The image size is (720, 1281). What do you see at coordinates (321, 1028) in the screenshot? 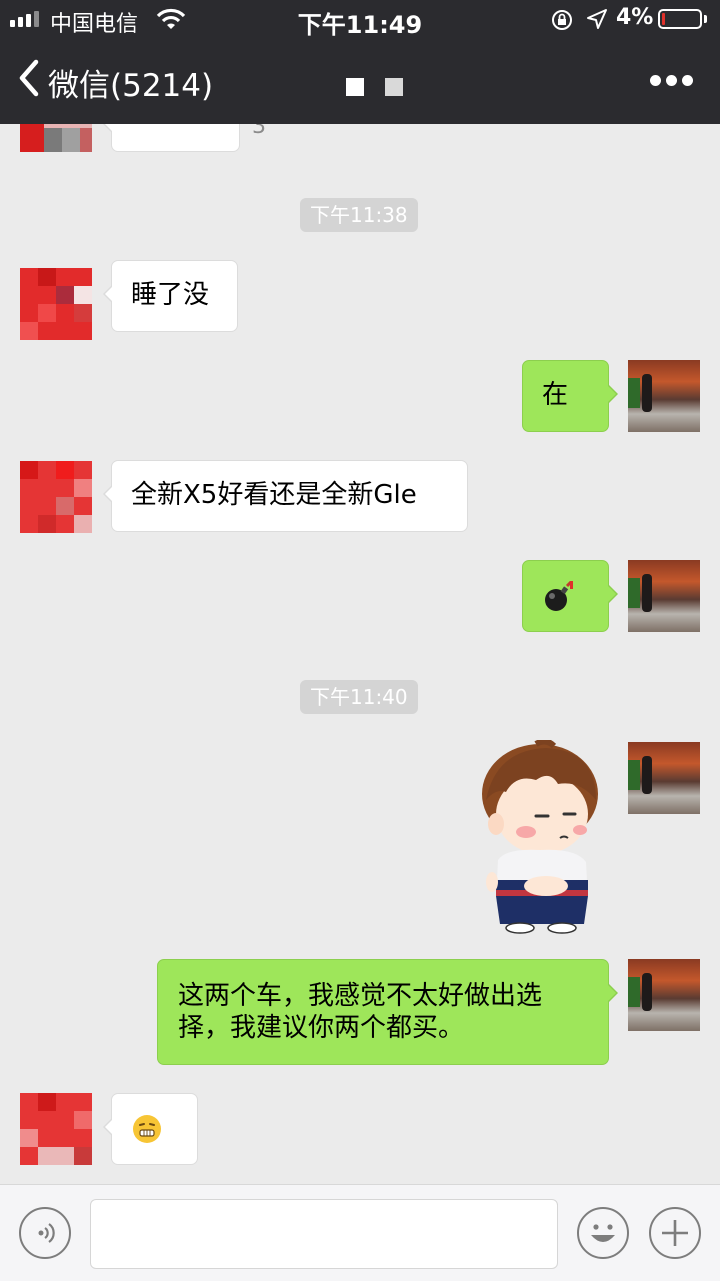
I see `message-text-line: 择，我建议你两个都买。` at bounding box center [321, 1028].